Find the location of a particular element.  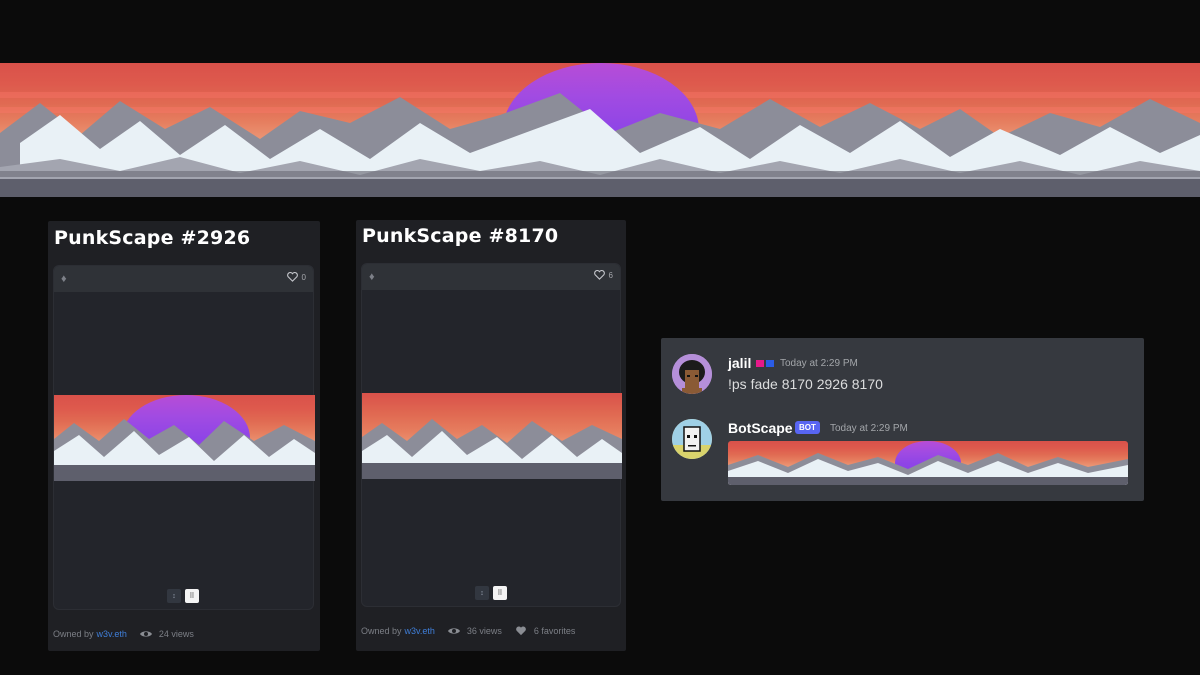

favorites-count: 6 favorites is located at coordinates (554, 631).